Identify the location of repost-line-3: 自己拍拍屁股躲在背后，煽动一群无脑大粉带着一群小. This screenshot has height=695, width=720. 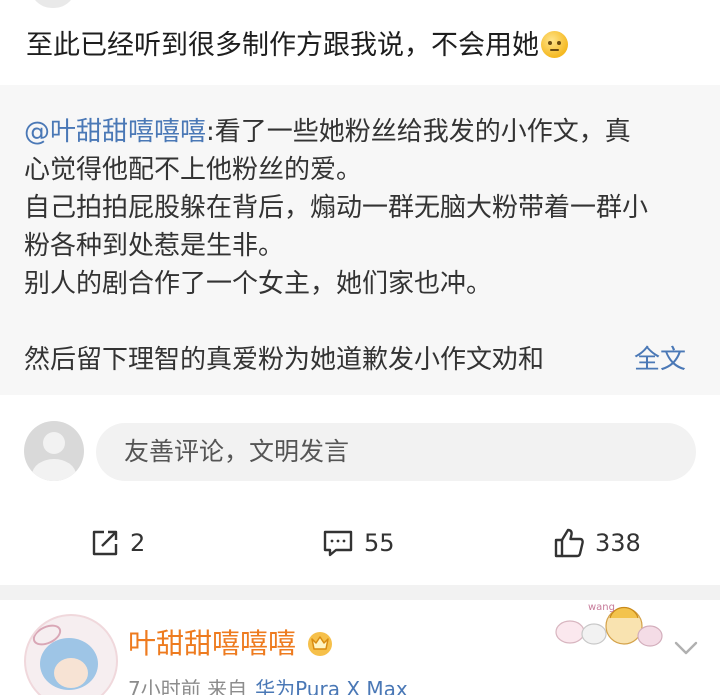
(336, 208).